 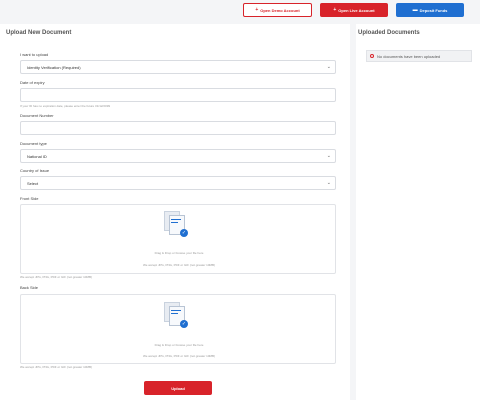 I want to click on expiry-date-field, so click(x=178, y=95).